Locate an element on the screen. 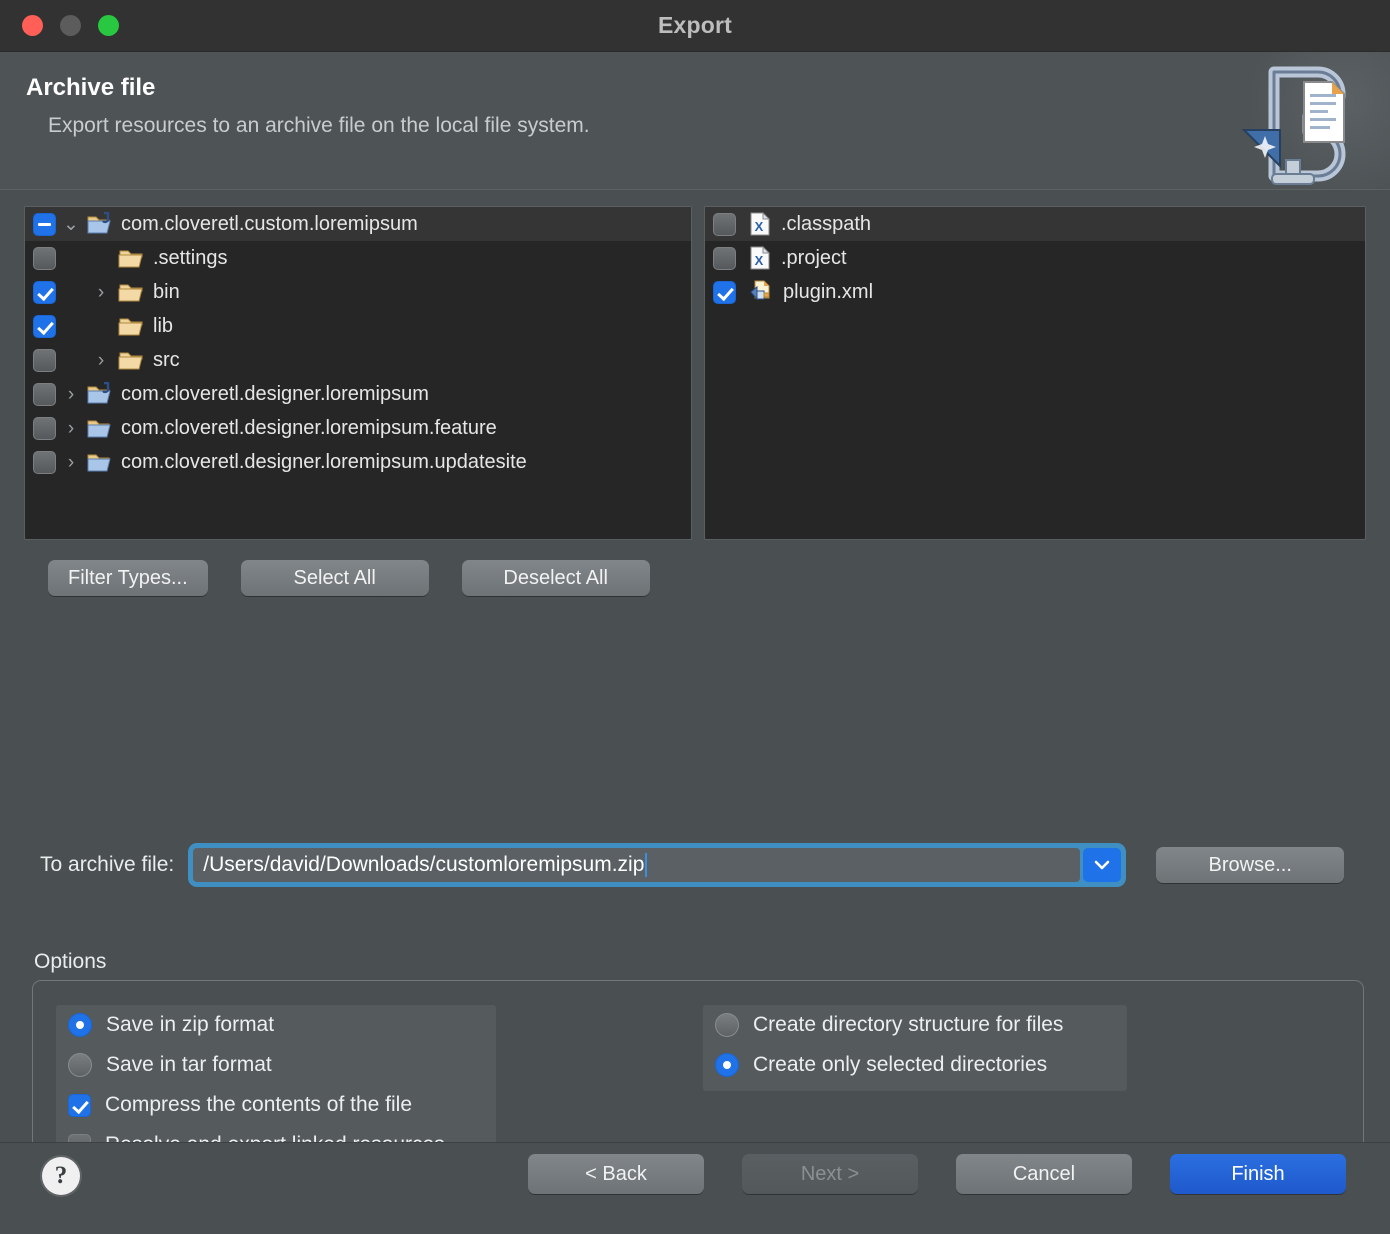  cancel-button: Cancel is located at coordinates (1044, 1174).